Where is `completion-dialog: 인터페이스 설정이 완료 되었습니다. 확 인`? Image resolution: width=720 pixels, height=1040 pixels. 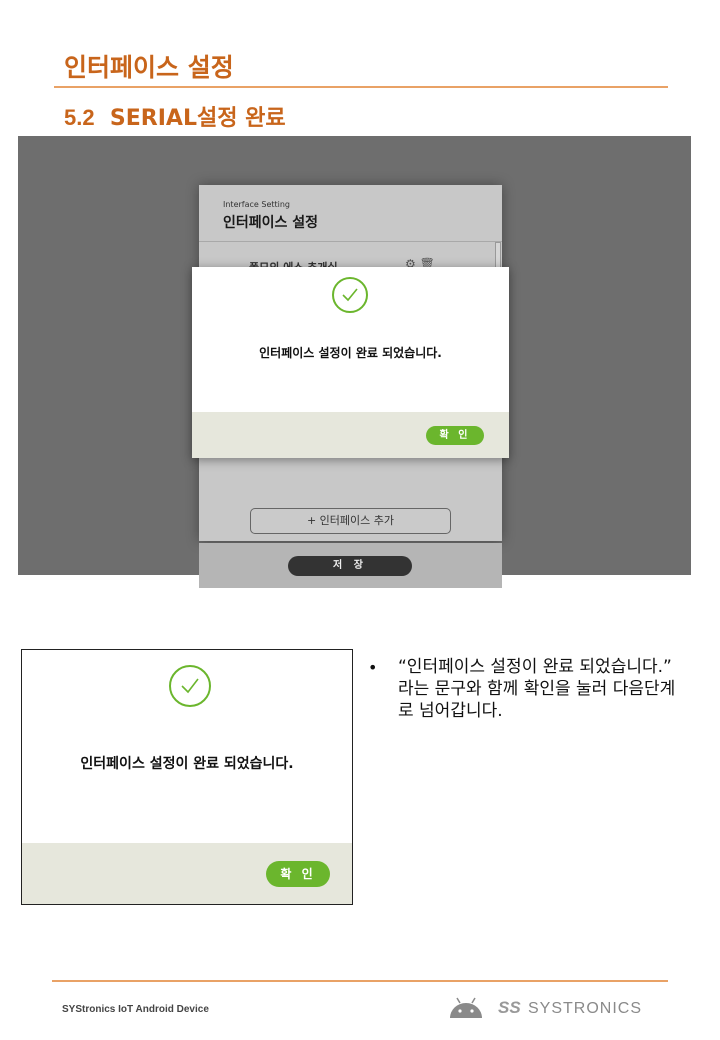 completion-dialog: 인터페이스 설정이 완료 되었습니다. 확 인 is located at coordinates (350, 362).